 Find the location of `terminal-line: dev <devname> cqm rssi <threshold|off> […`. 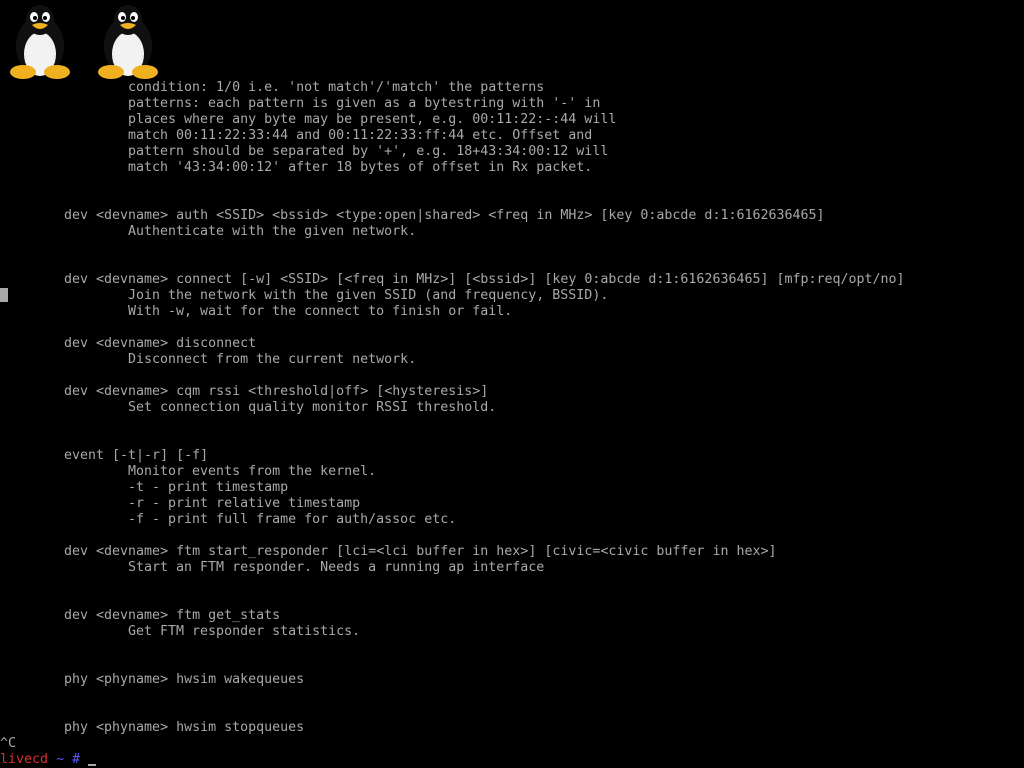

terminal-line: dev <devname> cqm rssi <threshold|off> [… is located at coordinates (276, 391).